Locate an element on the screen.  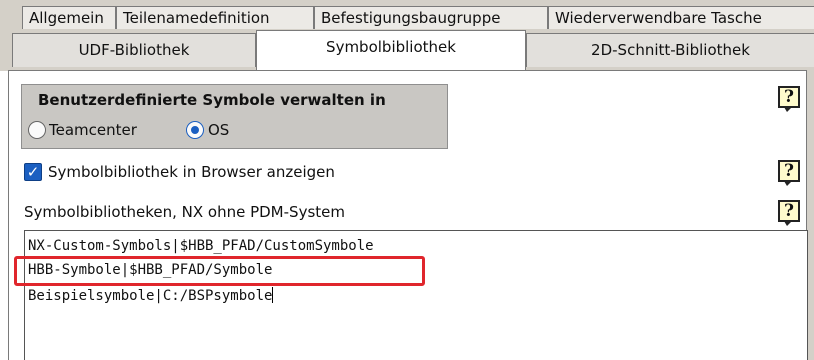
tab-allgemein: Allgemein is located at coordinates (69, 17).